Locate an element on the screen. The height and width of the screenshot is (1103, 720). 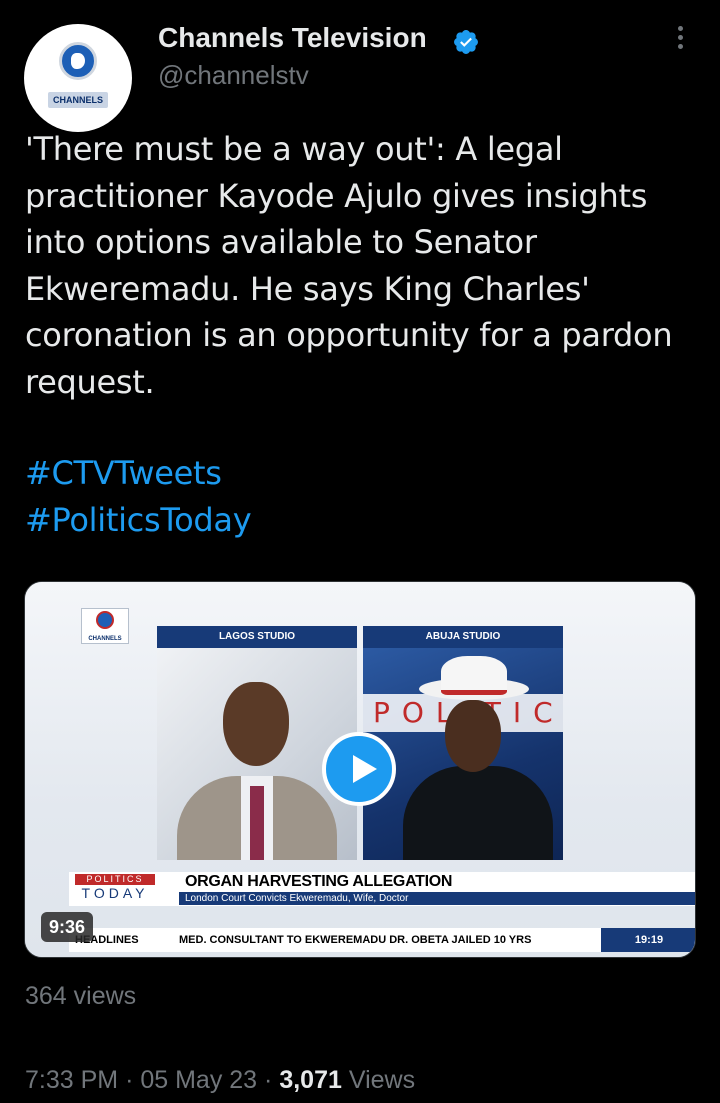
lagos-studio-label: LAGOS STUDIO is located at coordinates (257, 637).